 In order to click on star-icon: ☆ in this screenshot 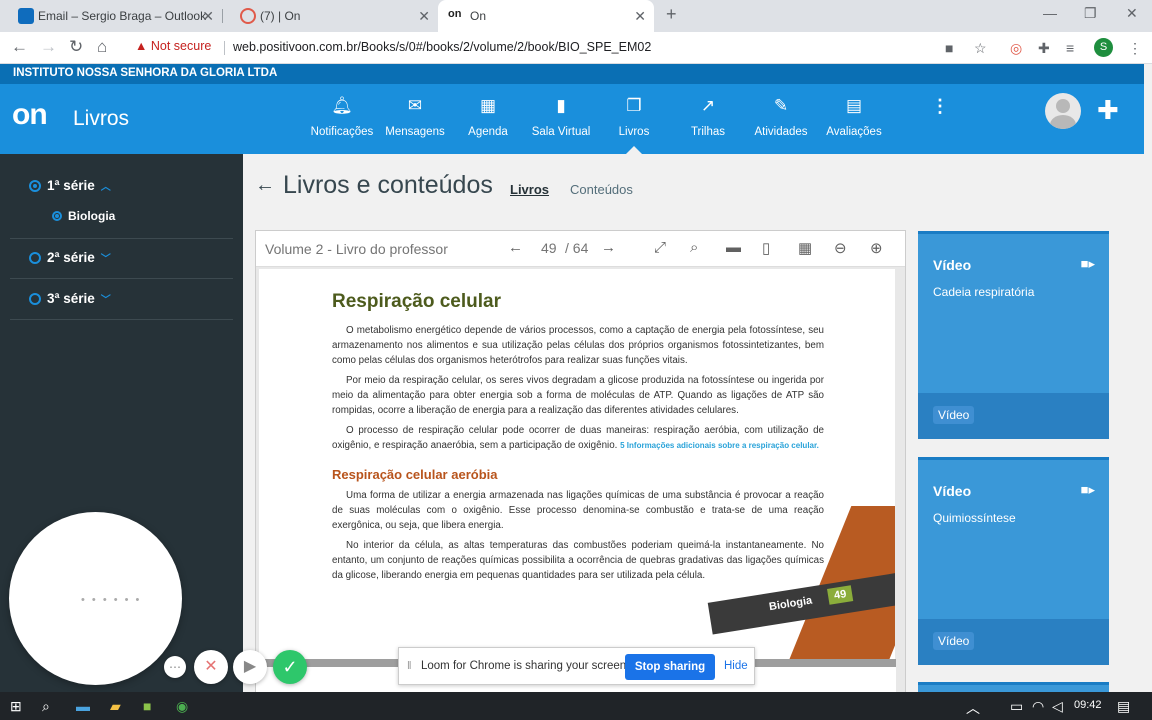, I will do `click(980, 48)`.